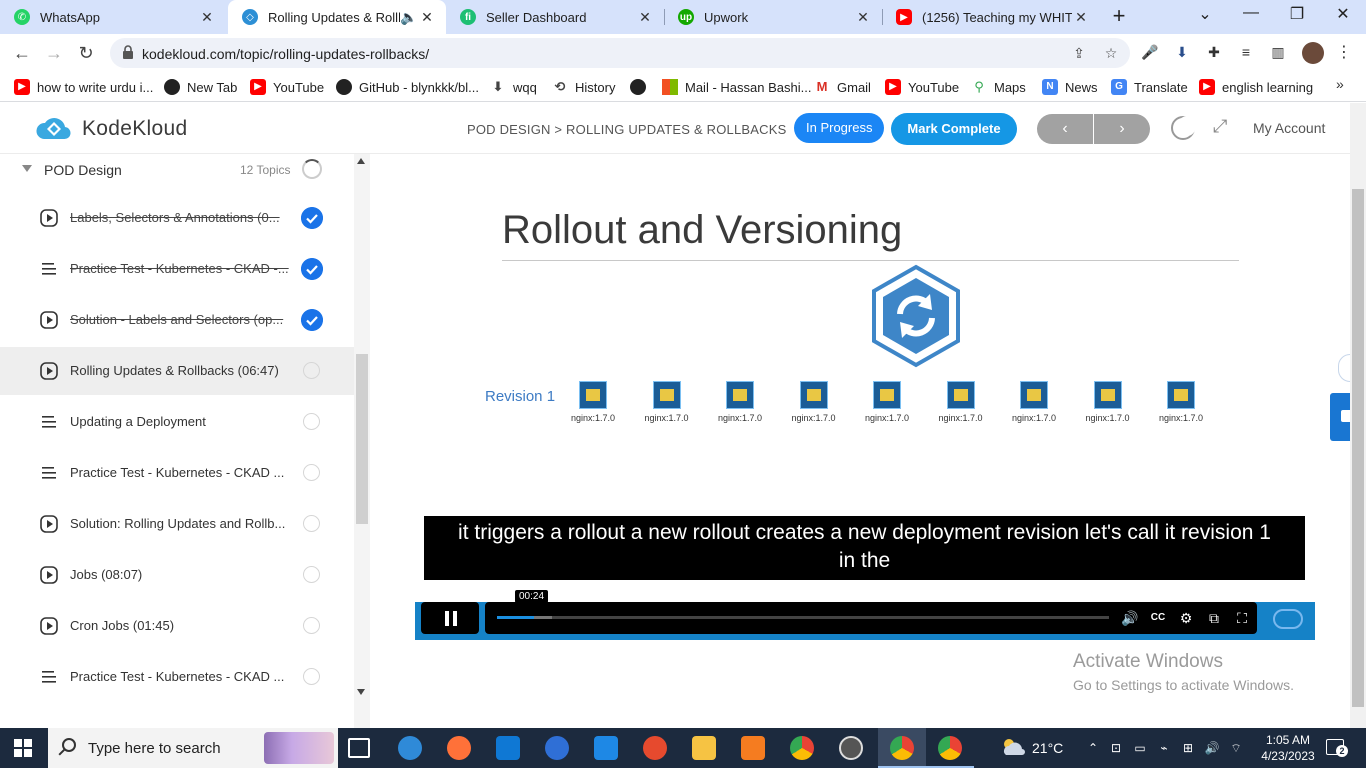 The width and height of the screenshot is (1366, 768). I want to click on star-icon: ☆, so click(1111, 53).